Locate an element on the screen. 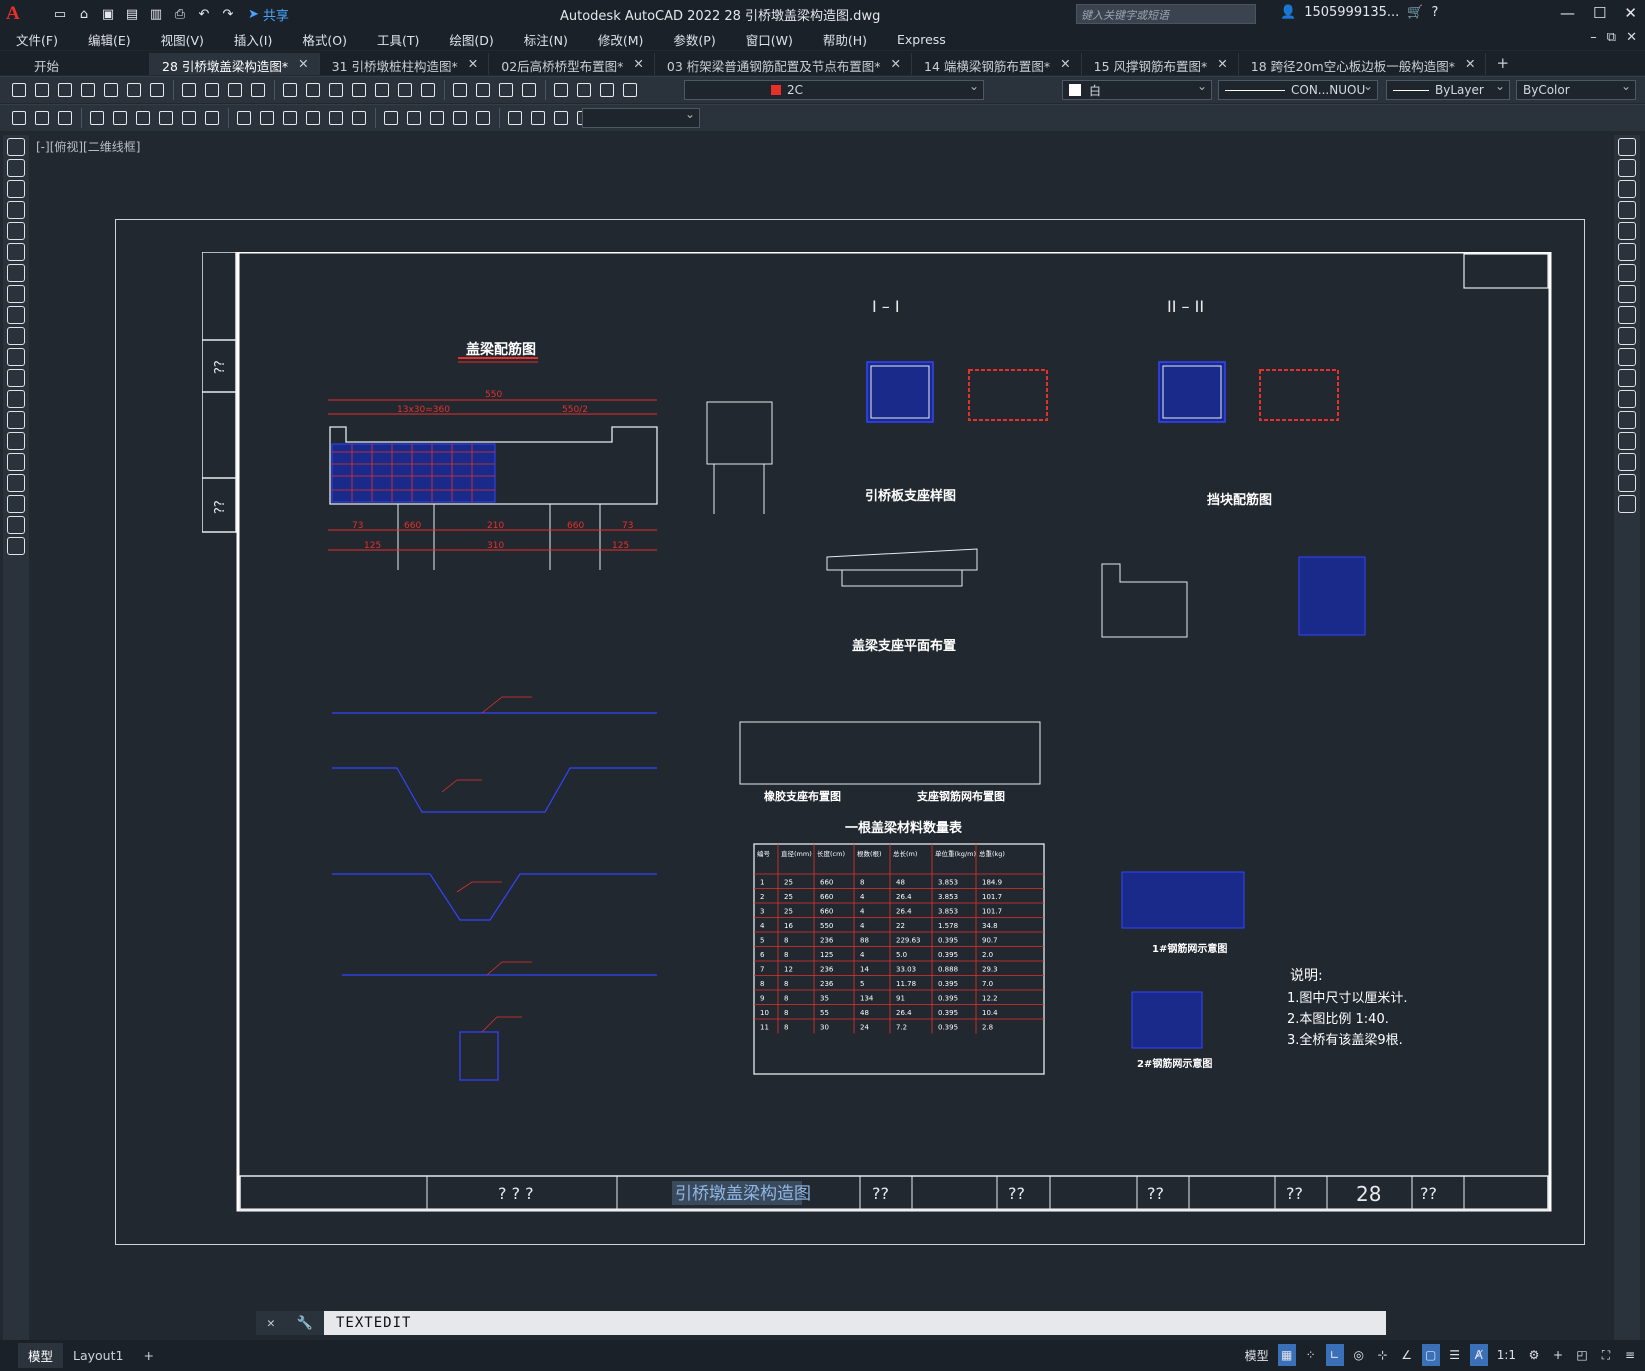 This screenshot has width=1645, height=1371. menu-draw: 绘图(D) is located at coordinates (470, 39).